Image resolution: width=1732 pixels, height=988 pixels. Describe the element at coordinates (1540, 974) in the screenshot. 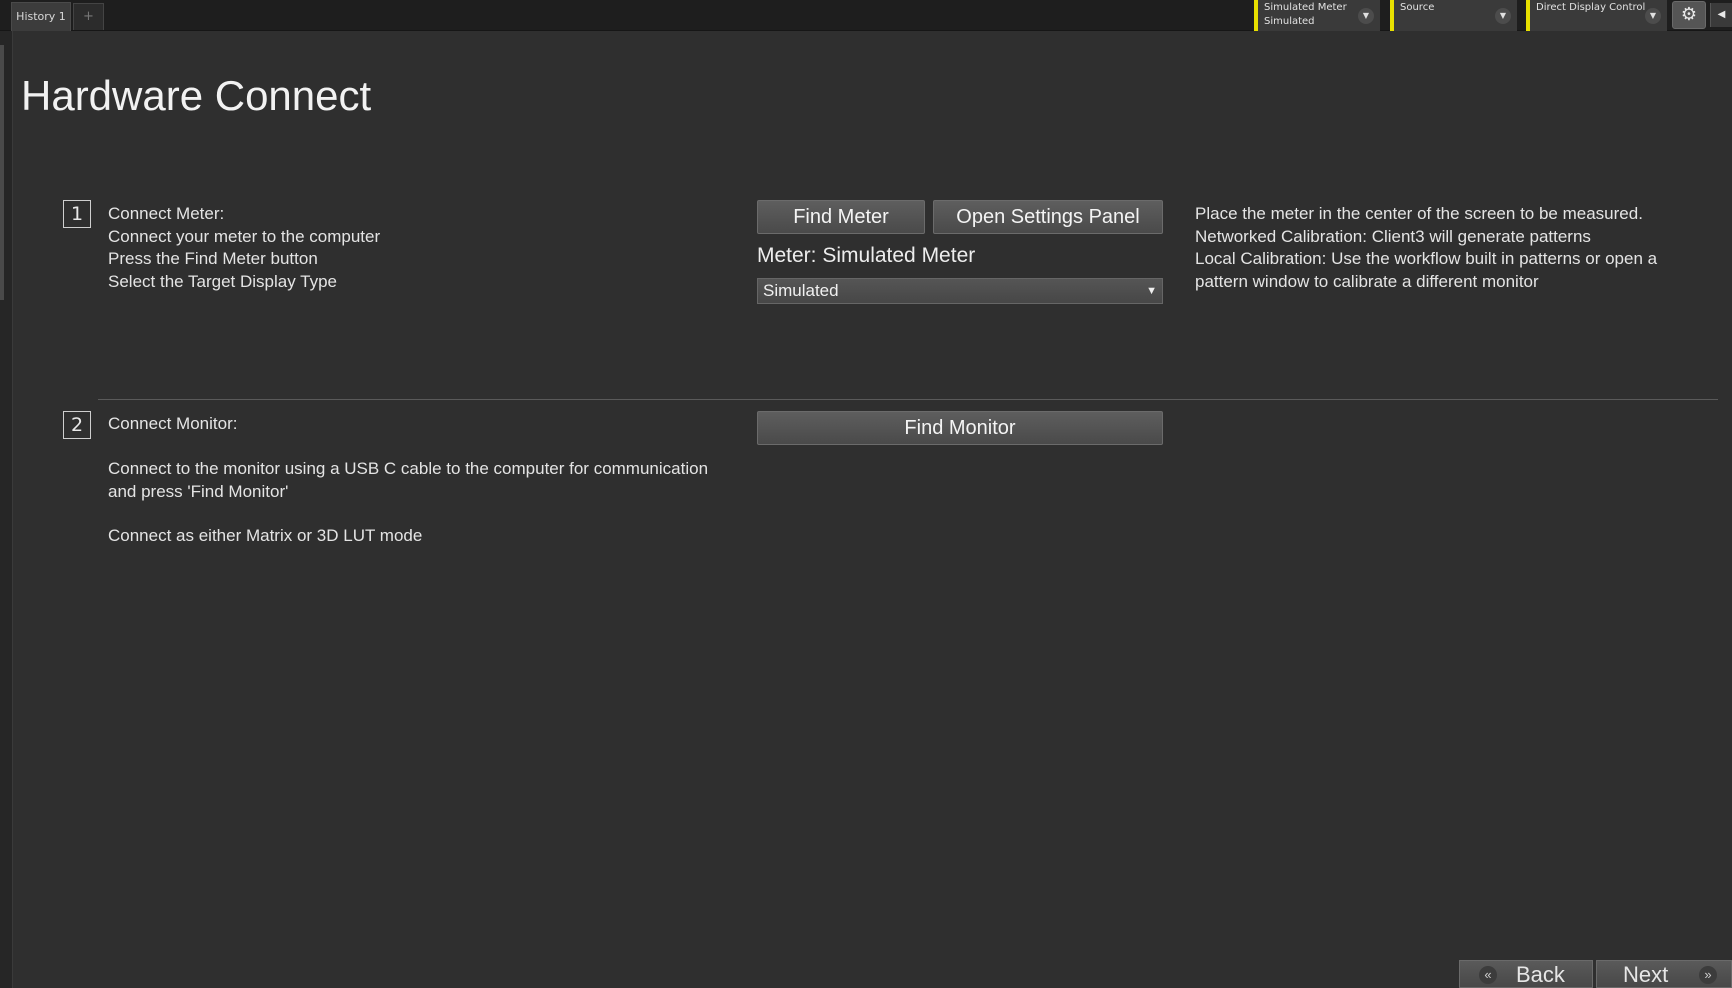

I see `back-label: Back` at that location.